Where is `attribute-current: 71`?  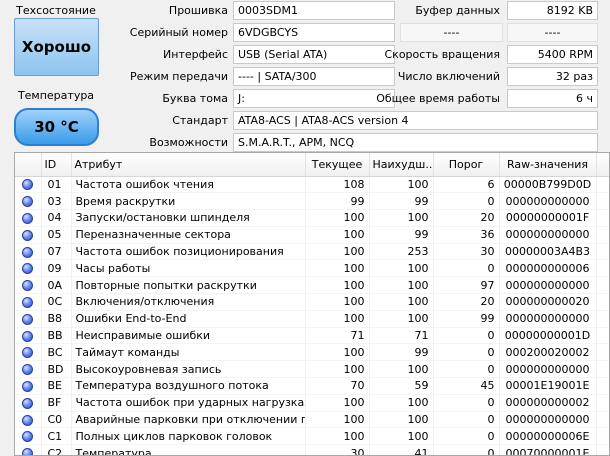
attribute-current: 71 is located at coordinates (337, 336).